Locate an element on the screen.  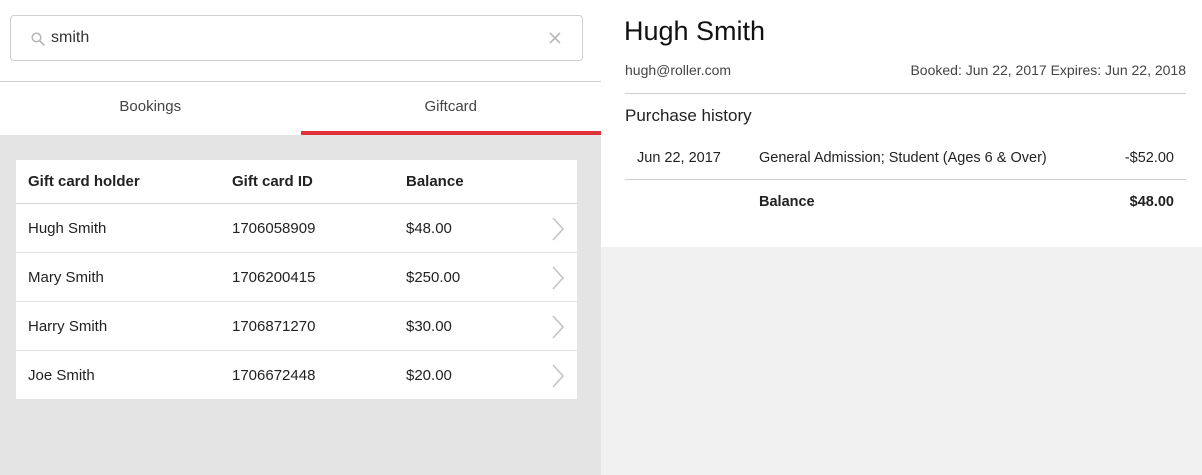
table-row: Hugh Smith 1706058909 $48.00 is located at coordinates (296, 228).